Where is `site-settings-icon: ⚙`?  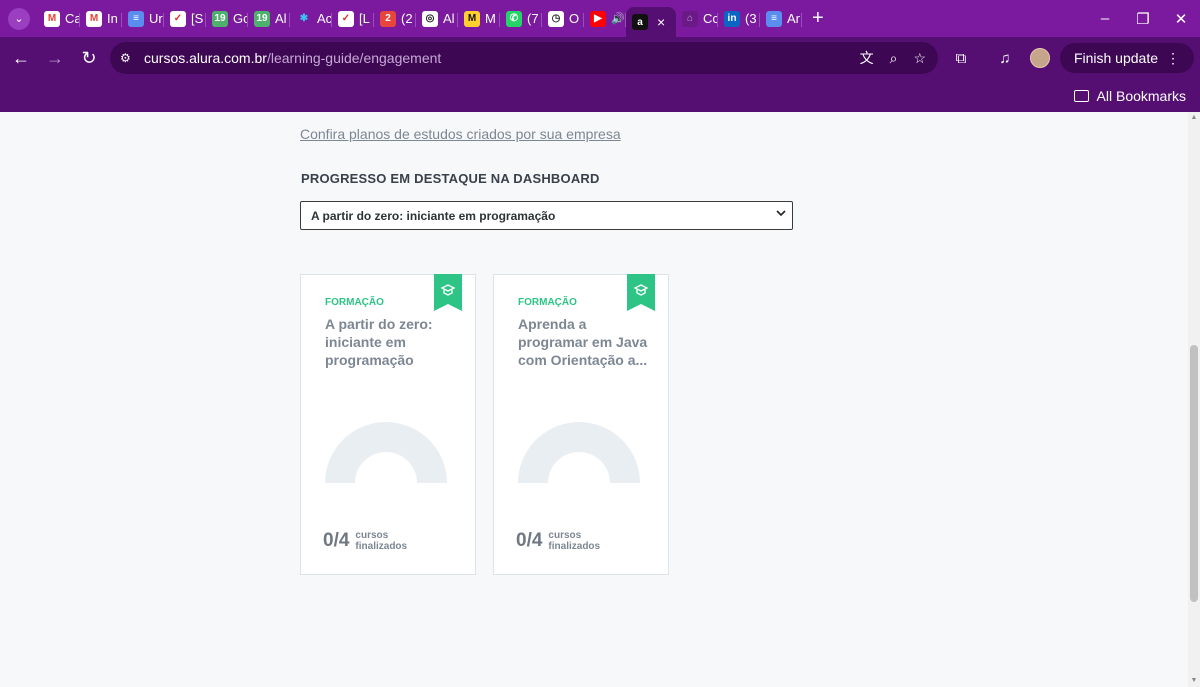 site-settings-icon: ⚙ is located at coordinates (128, 58).